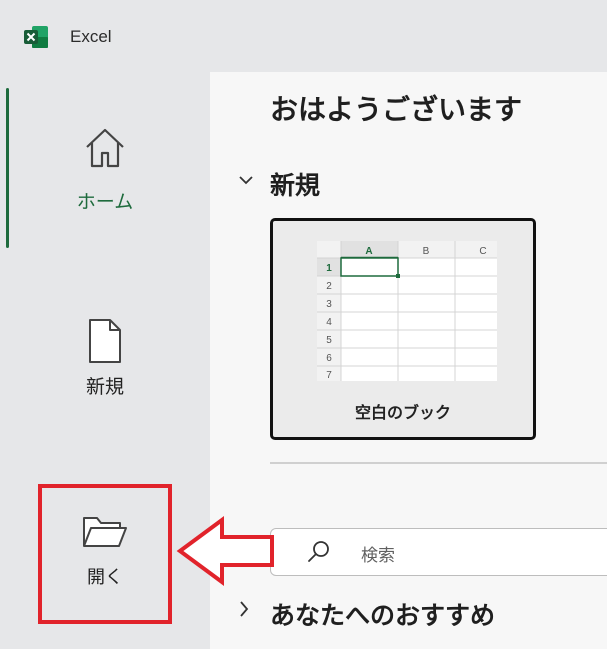 The width and height of the screenshot is (607, 649). I want to click on greeting-heading: おはようございます, so click(396, 109).